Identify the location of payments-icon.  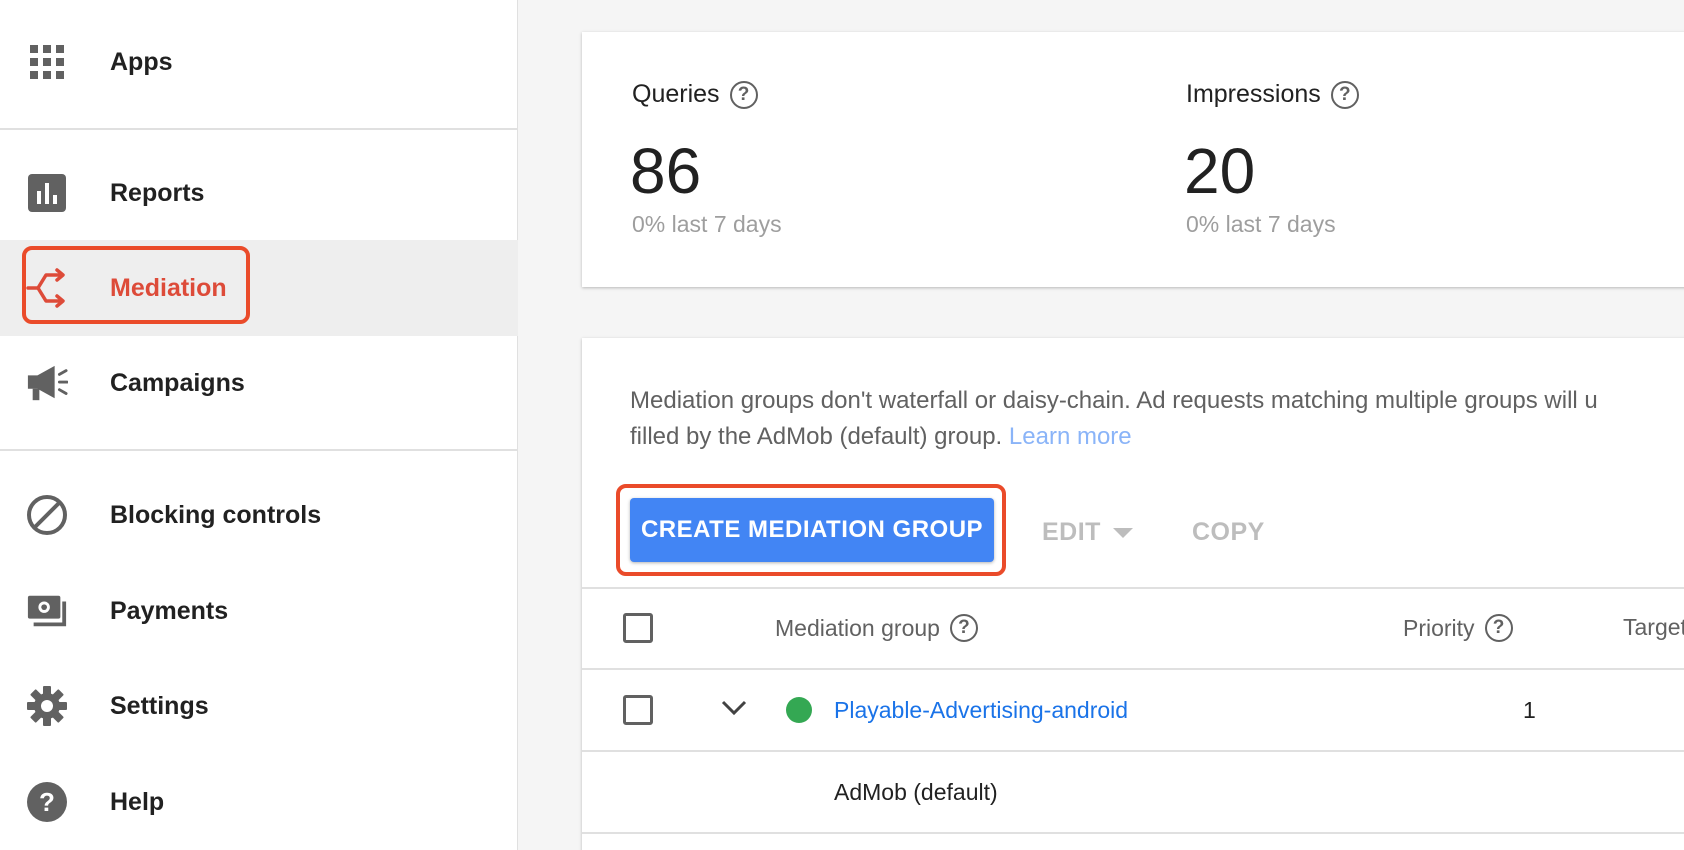
(47, 611).